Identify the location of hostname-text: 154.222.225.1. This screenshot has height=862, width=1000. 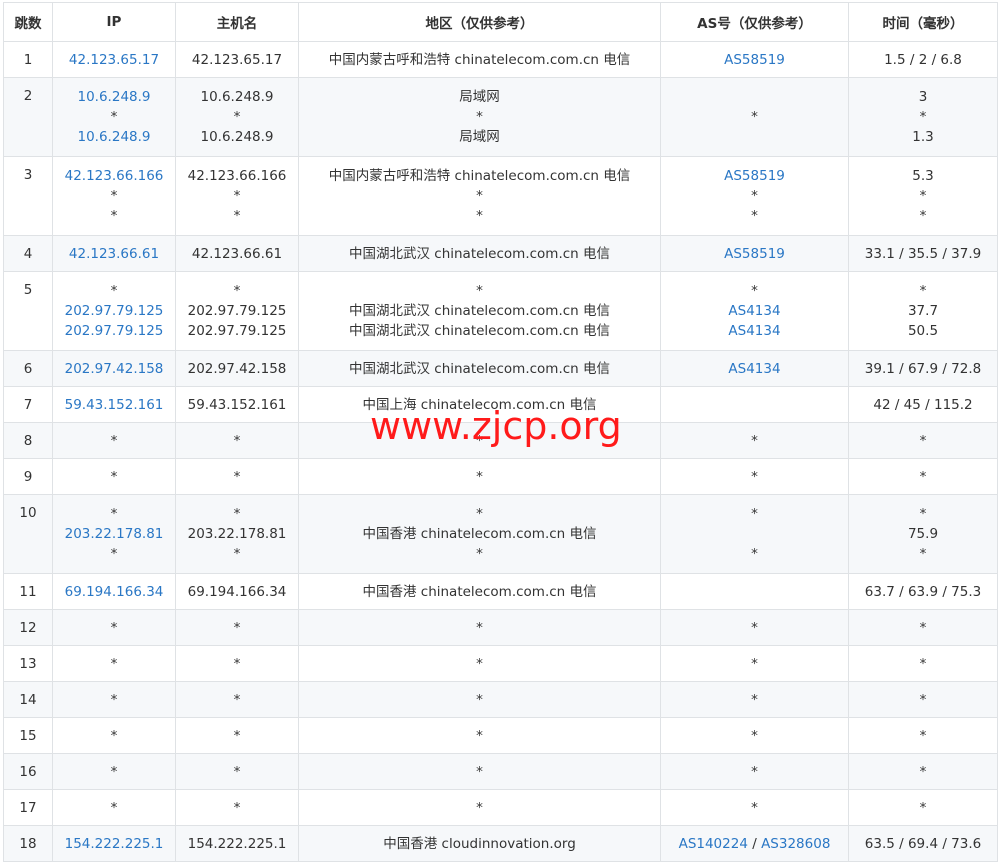
(237, 843).